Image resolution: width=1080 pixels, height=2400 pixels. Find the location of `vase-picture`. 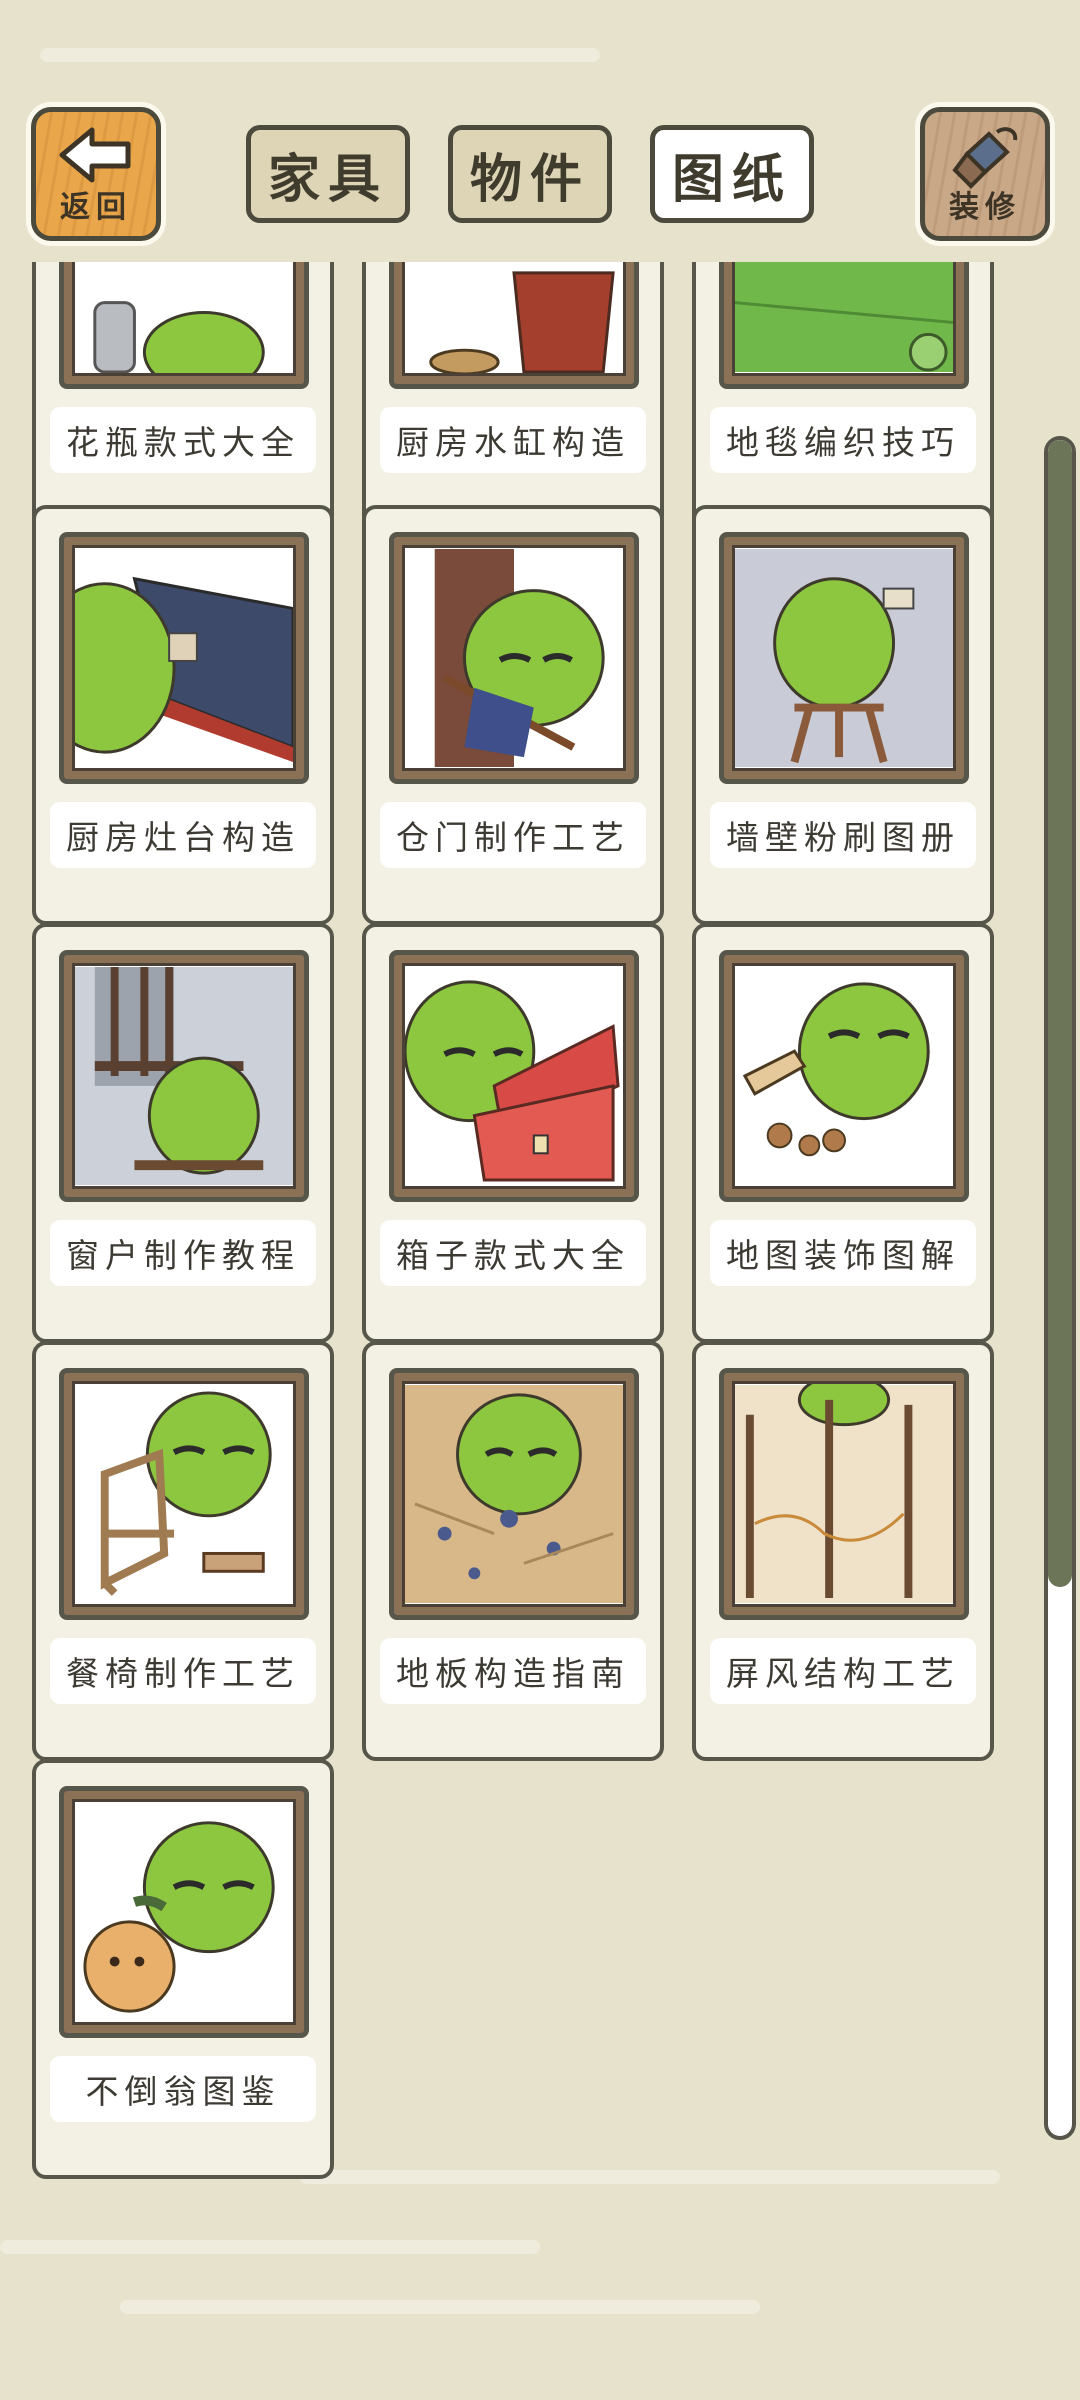

vase-picture is located at coordinates (184, 325).